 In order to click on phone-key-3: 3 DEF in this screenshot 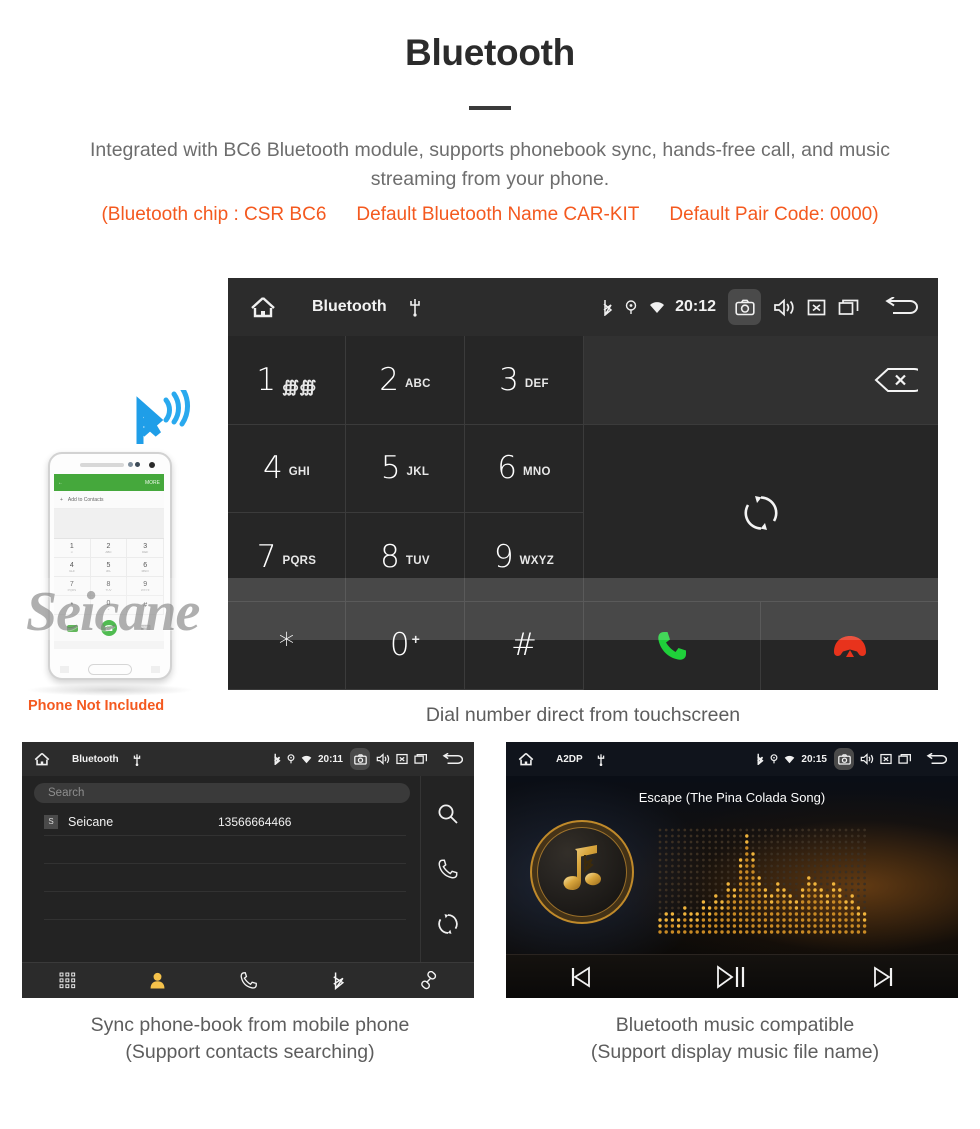, I will do `click(145, 548)`.